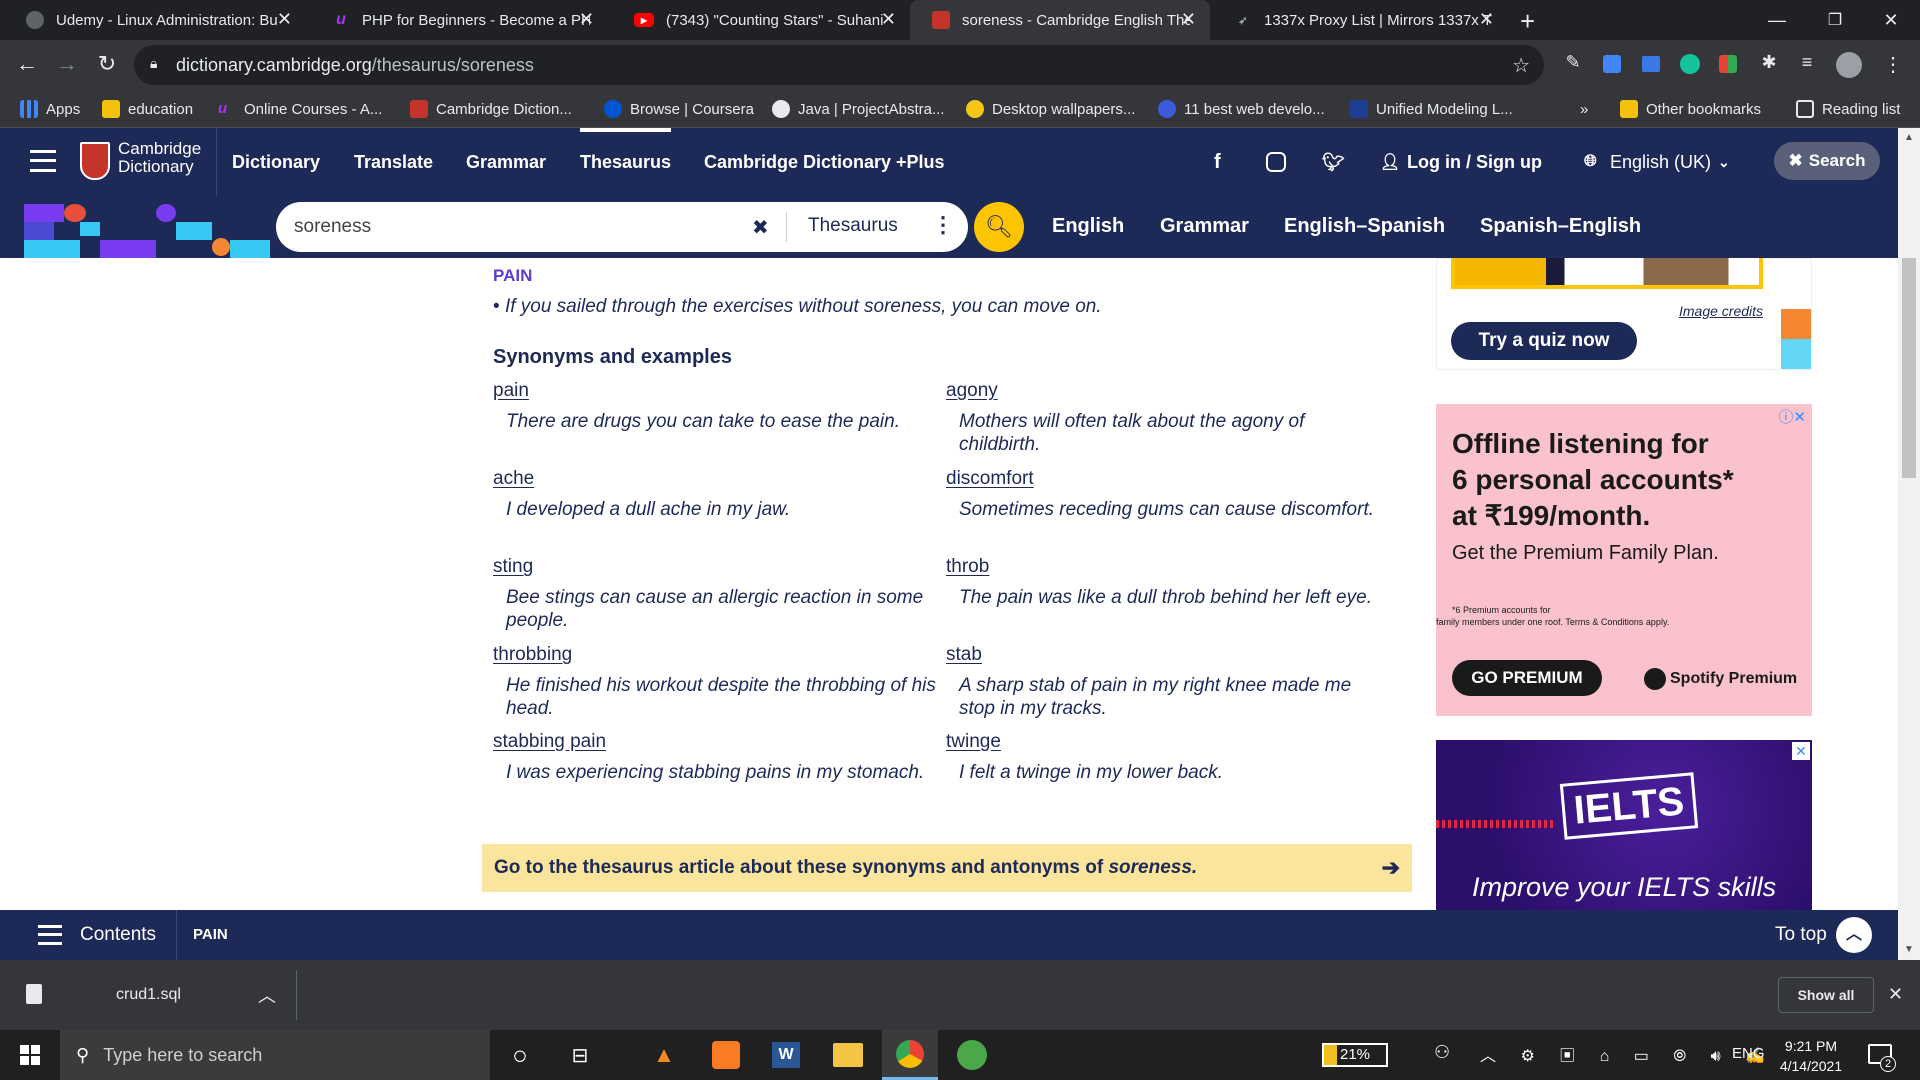 The height and width of the screenshot is (1080, 1920). I want to click on to-top-link: To top, so click(1801, 935).